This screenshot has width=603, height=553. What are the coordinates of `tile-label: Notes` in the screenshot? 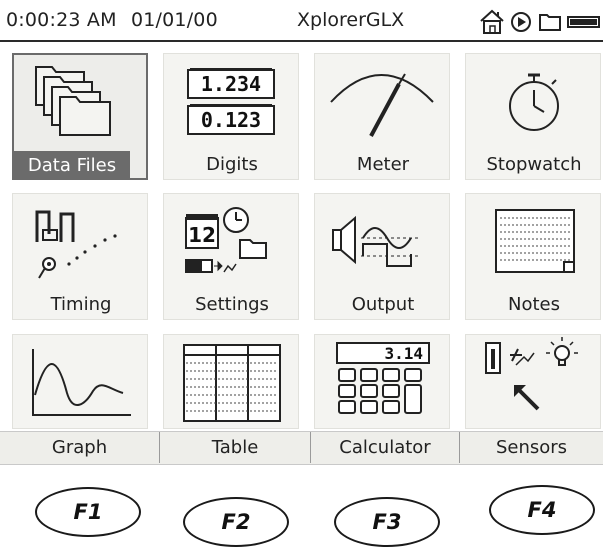 It's located at (534, 304).